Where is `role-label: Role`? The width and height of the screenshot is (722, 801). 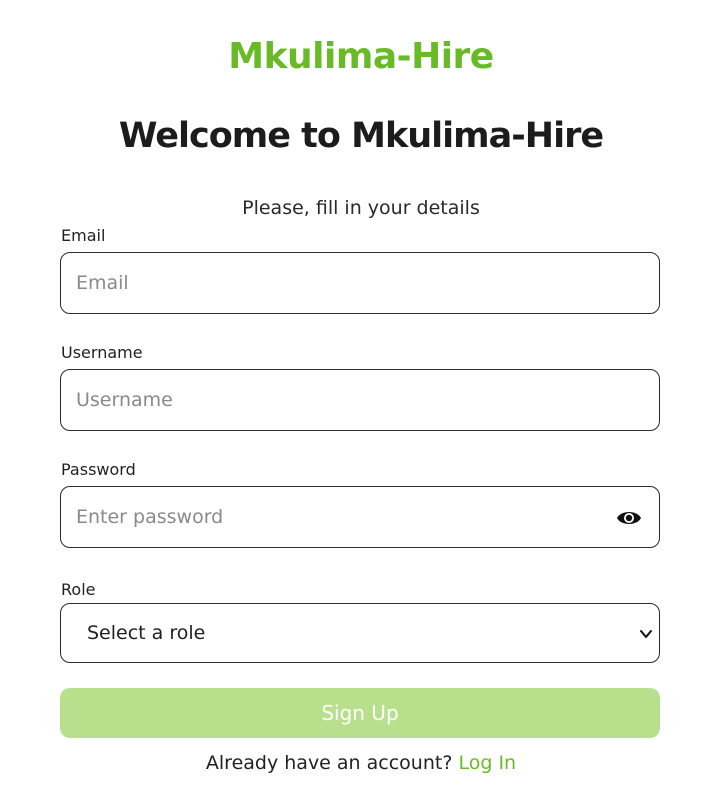
role-label: Role is located at coordinates (78, 589).